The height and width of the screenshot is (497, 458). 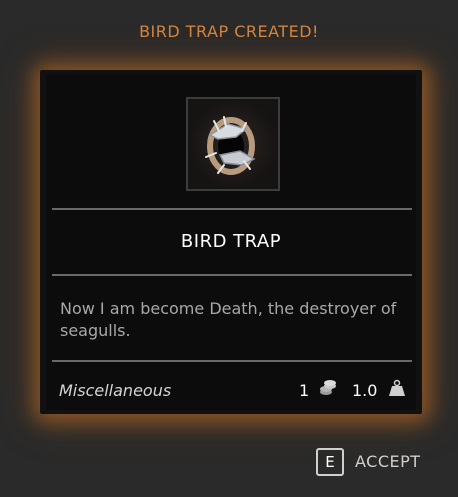 I want to click on accept-label: ACCEPT, so click(x=388, y=461).